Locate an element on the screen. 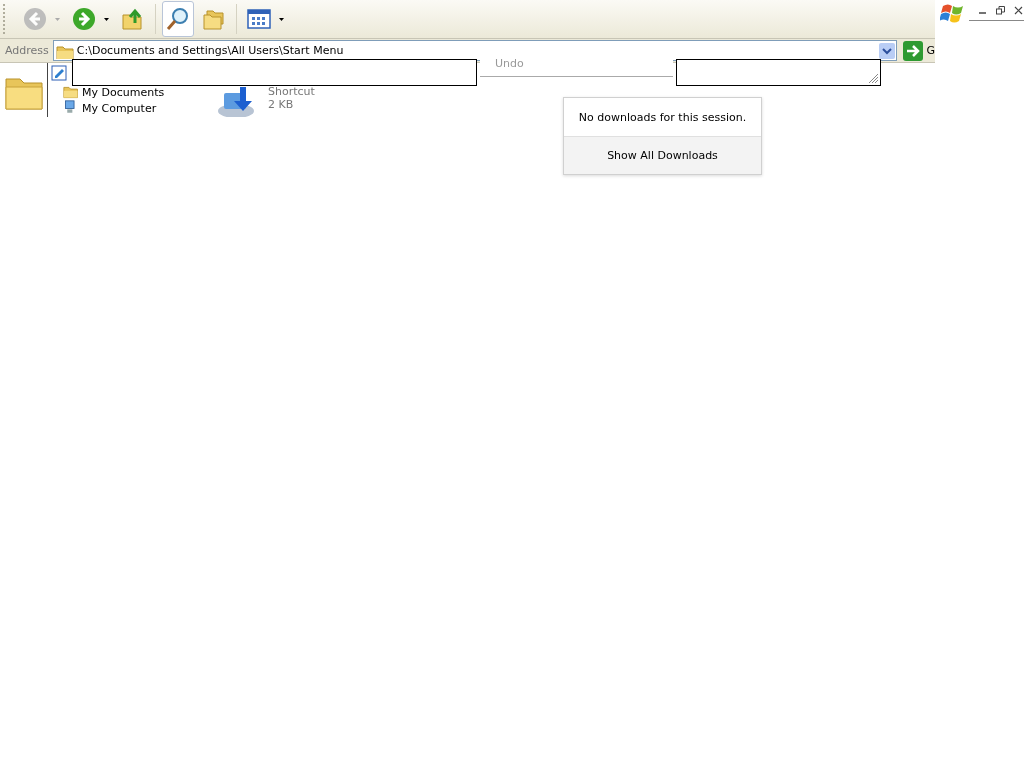 The image size is (1024, 768). text-field is located at coordinates (274, 72).